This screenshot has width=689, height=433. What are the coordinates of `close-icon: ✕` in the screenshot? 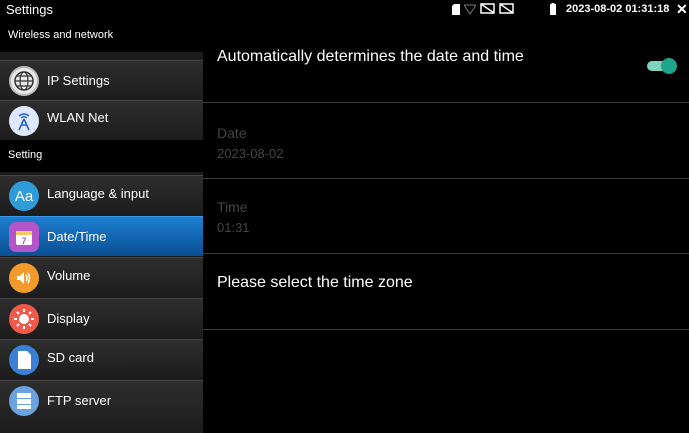 It's located at (682, 9).